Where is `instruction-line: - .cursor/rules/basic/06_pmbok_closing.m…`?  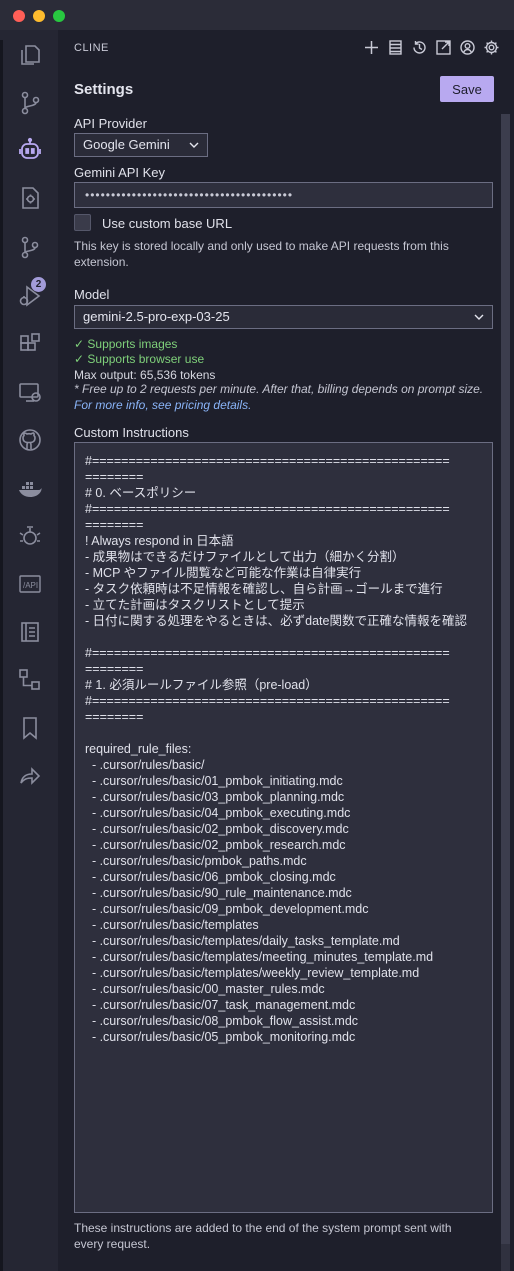
instruction-line: - .cursor/rules/basic/06_pmbok_closing.m… is located at coordinates (210, 877).